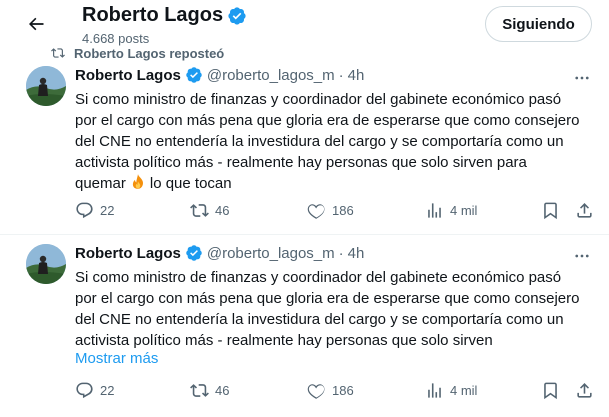 The image size is (609, 417). Describe the element at coordinates (538, 24) in the screenshot. I see `following-button: Siguiendo` at that location.